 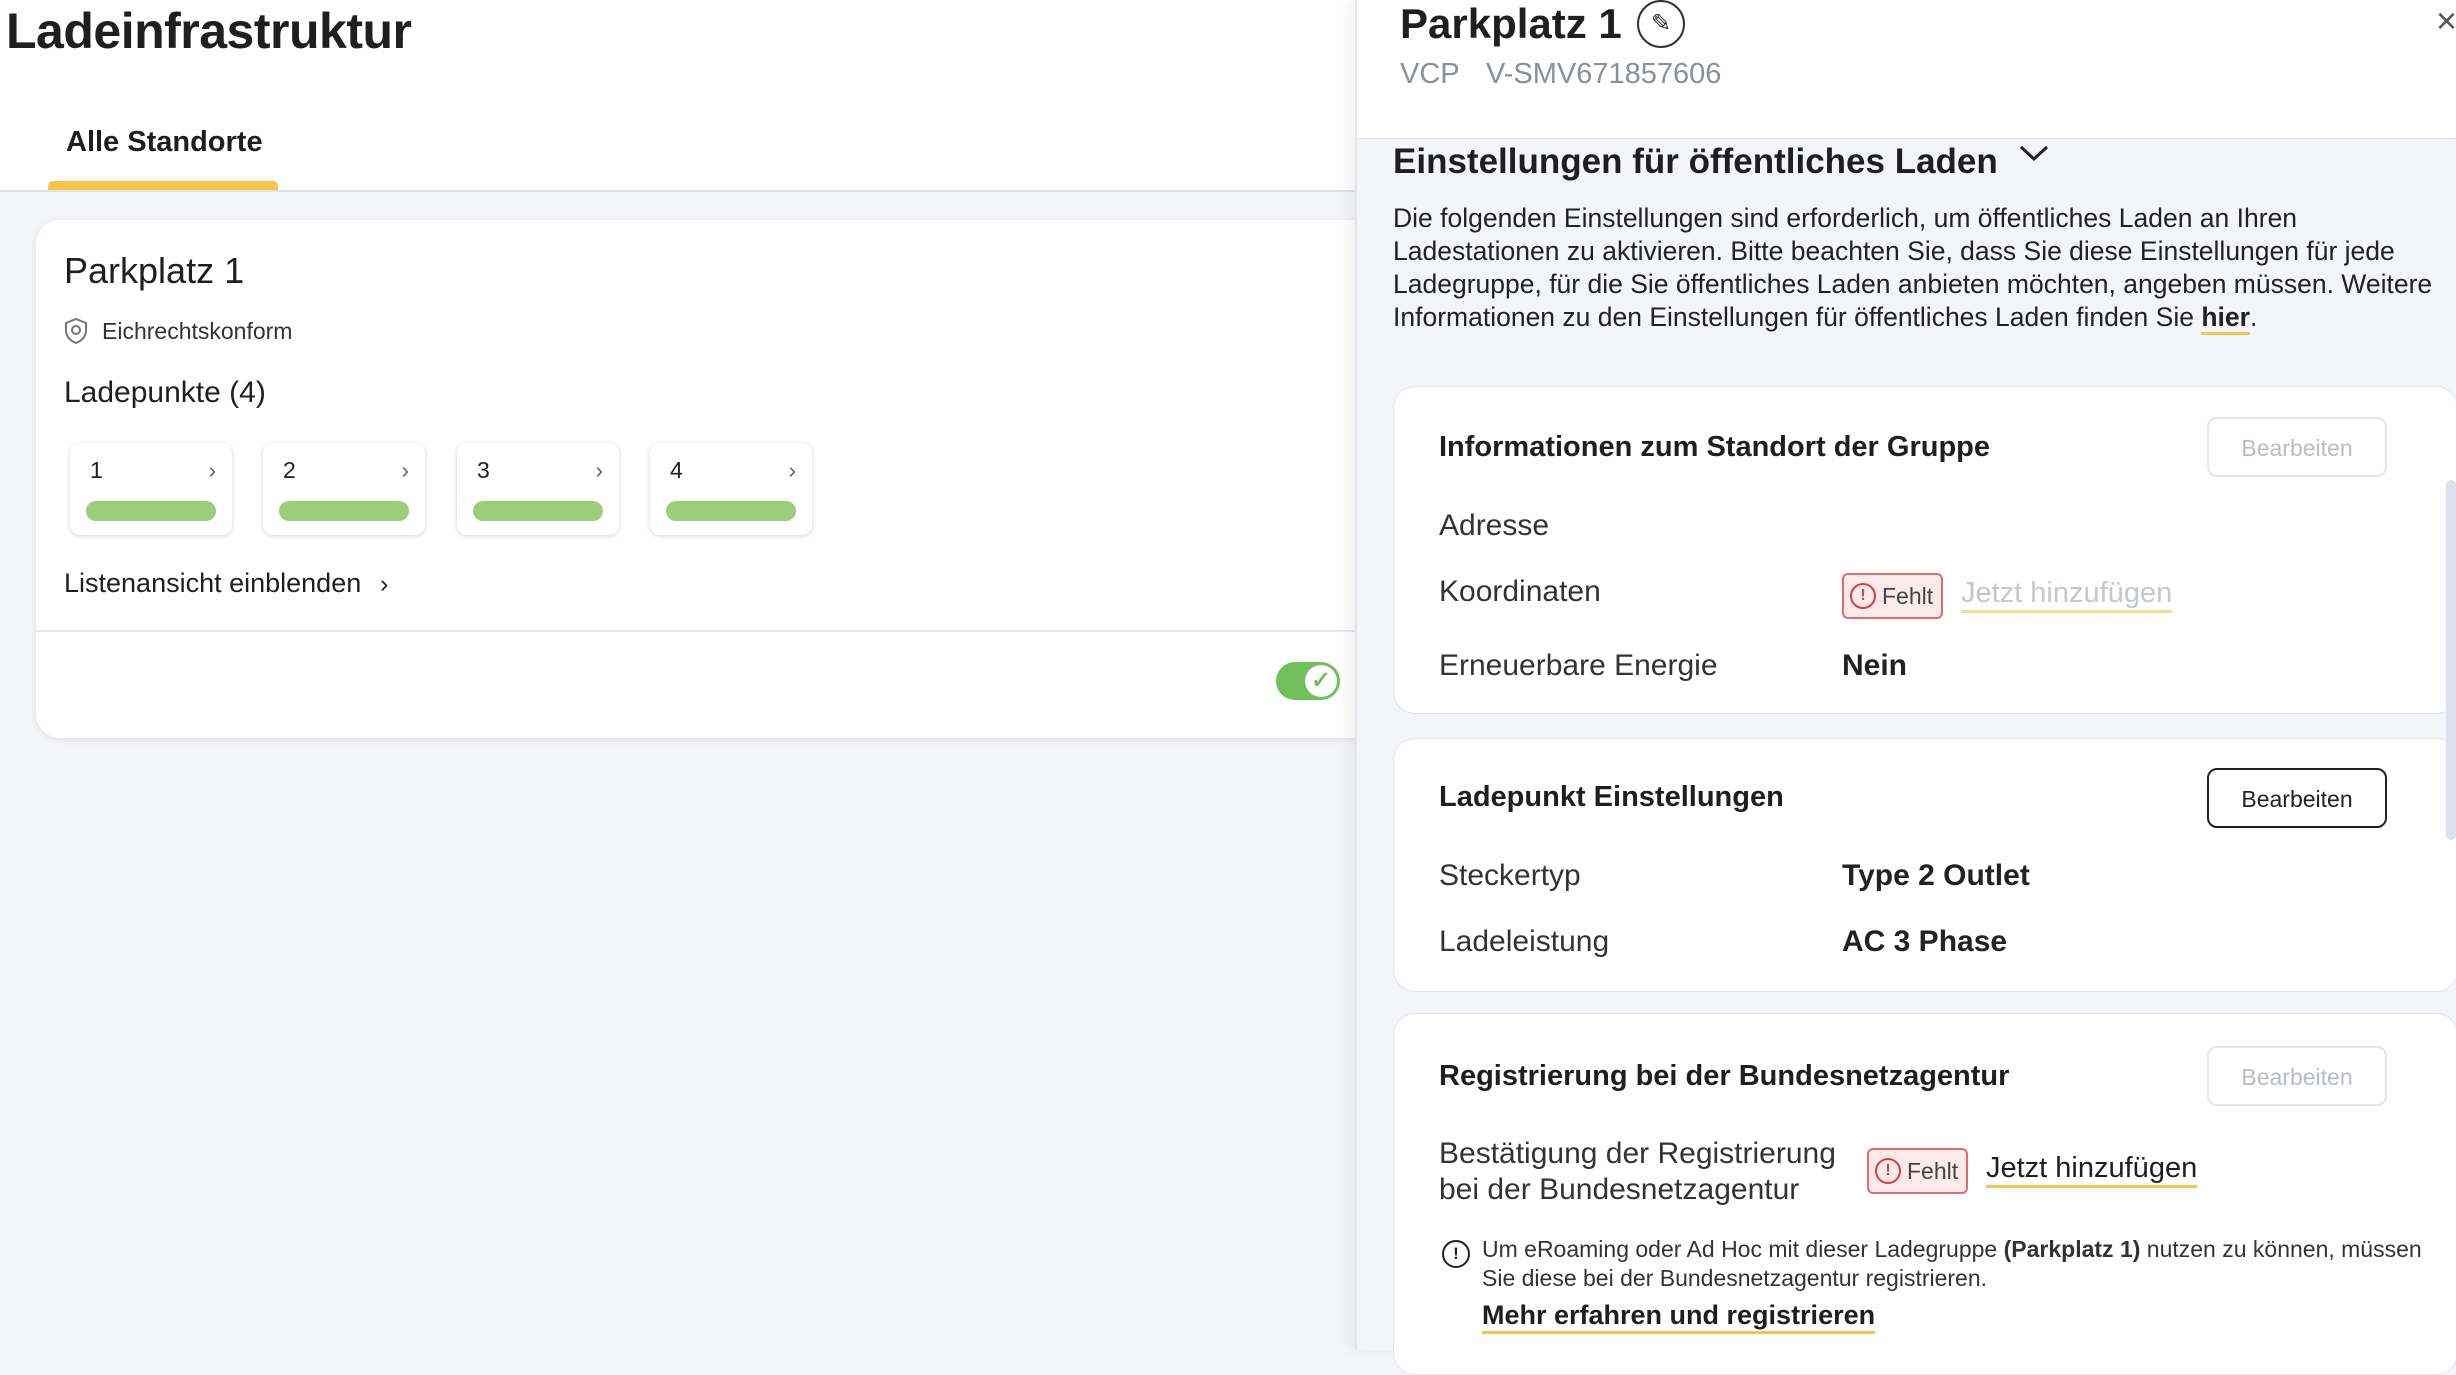 What do you see at coordinates (483, 470) in the screenshot?
I see `chargepoint-number: 3` at bounding box center [483, 470].